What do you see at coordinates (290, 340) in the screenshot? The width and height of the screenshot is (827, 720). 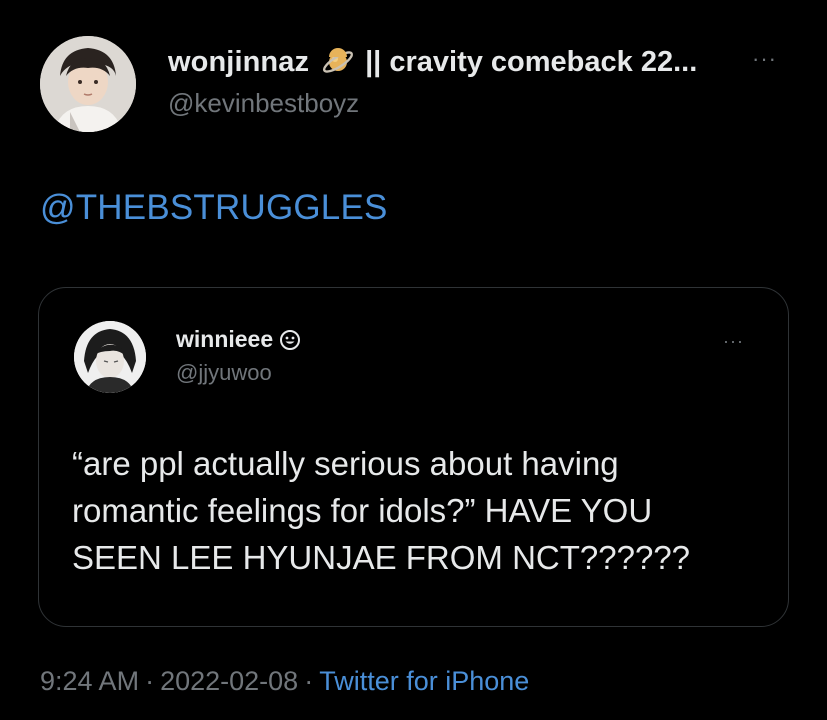 I see `smiley-face-icon` at bounding box center [290, 340].